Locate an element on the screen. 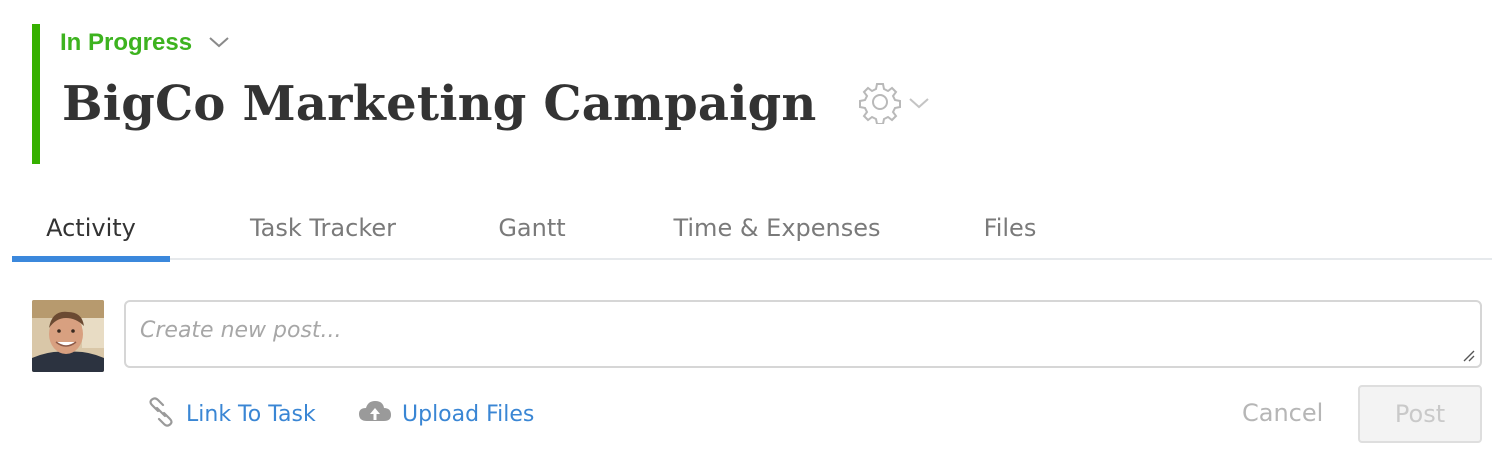 The height and width of the screenshot is (468, 1492). cloud-upload-icon is located at coordinates (375, 414).